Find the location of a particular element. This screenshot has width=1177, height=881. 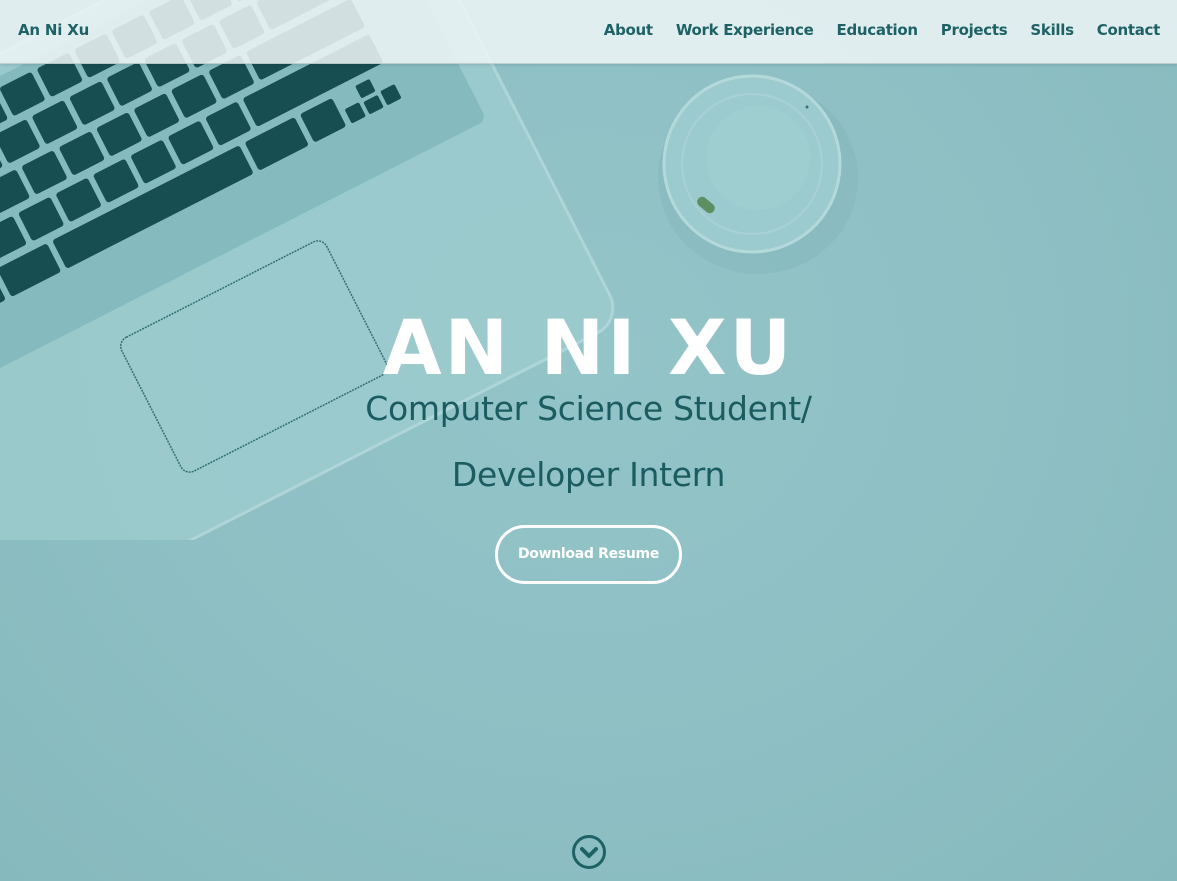

coffee-cup-background-image is located at coordinates (758, 174).